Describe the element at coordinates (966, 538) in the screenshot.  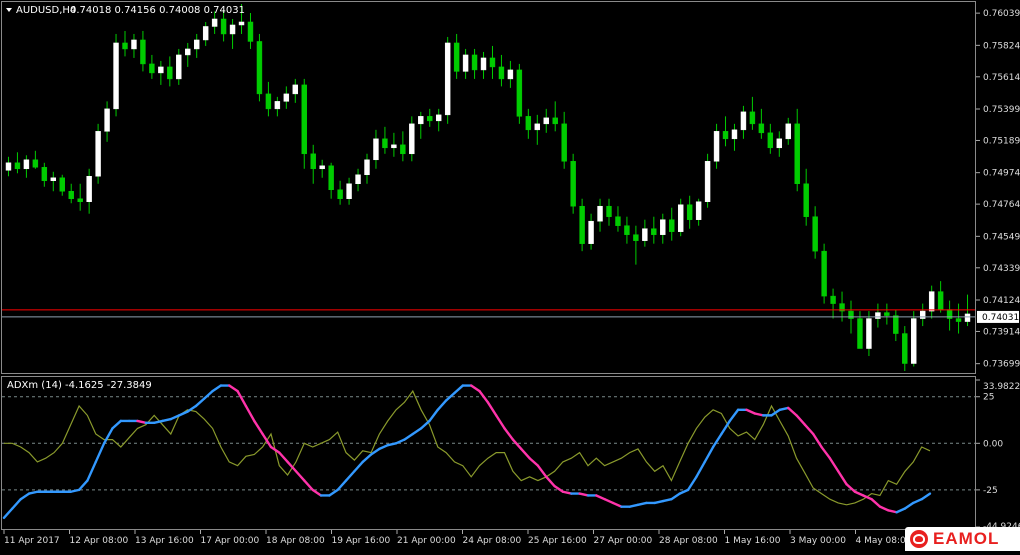
I see `logo-text: EAMOL` at that location.